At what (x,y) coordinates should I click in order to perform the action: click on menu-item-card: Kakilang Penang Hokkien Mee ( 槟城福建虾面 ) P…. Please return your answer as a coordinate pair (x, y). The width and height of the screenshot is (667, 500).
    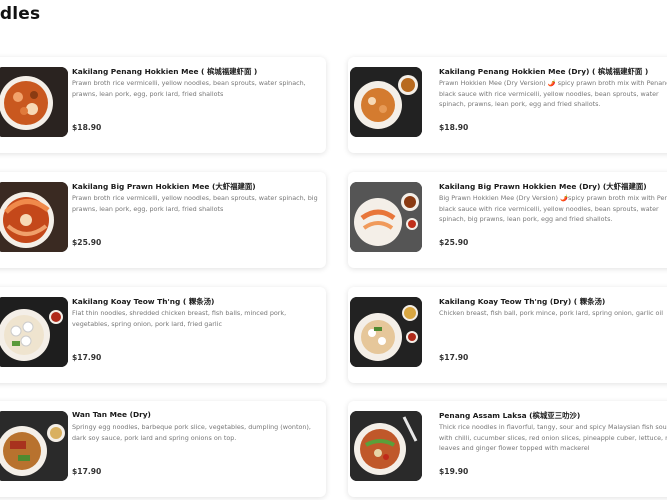
    Looking at the image, I should click on (163, 105).